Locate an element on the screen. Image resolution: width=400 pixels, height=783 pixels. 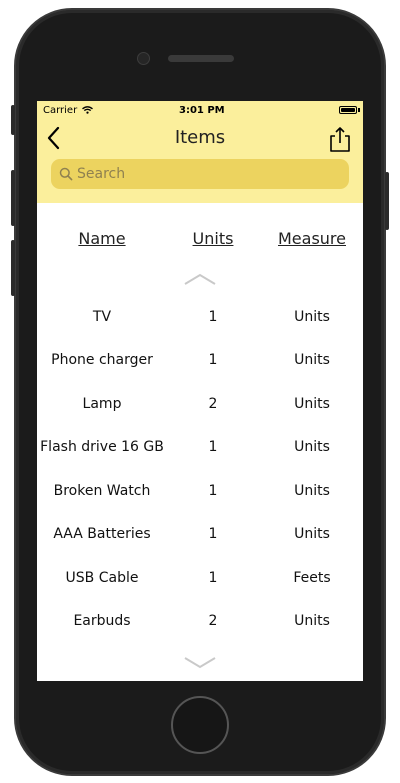
item-measure: Feets is located at coordinates (312, 578).